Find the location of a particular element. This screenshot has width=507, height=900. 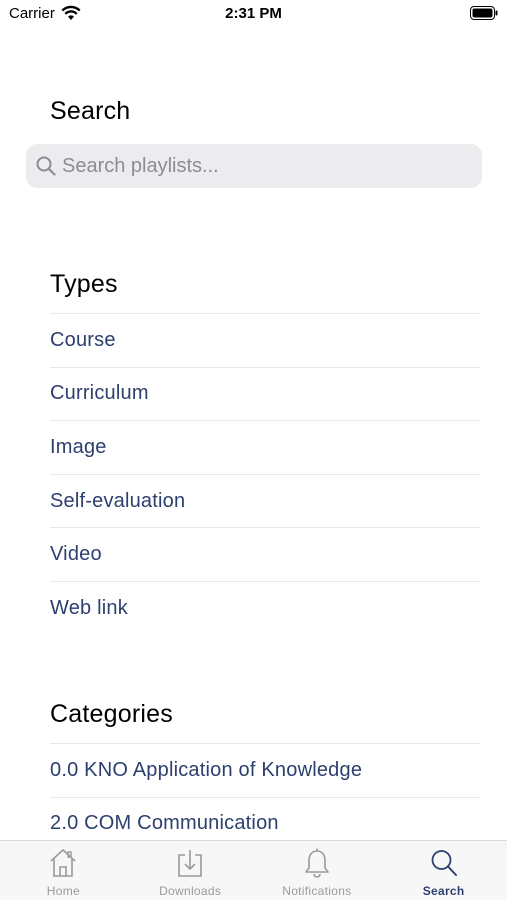

tab-bar: Home Downloads Notifications Search is located at coordinates (253, 870).